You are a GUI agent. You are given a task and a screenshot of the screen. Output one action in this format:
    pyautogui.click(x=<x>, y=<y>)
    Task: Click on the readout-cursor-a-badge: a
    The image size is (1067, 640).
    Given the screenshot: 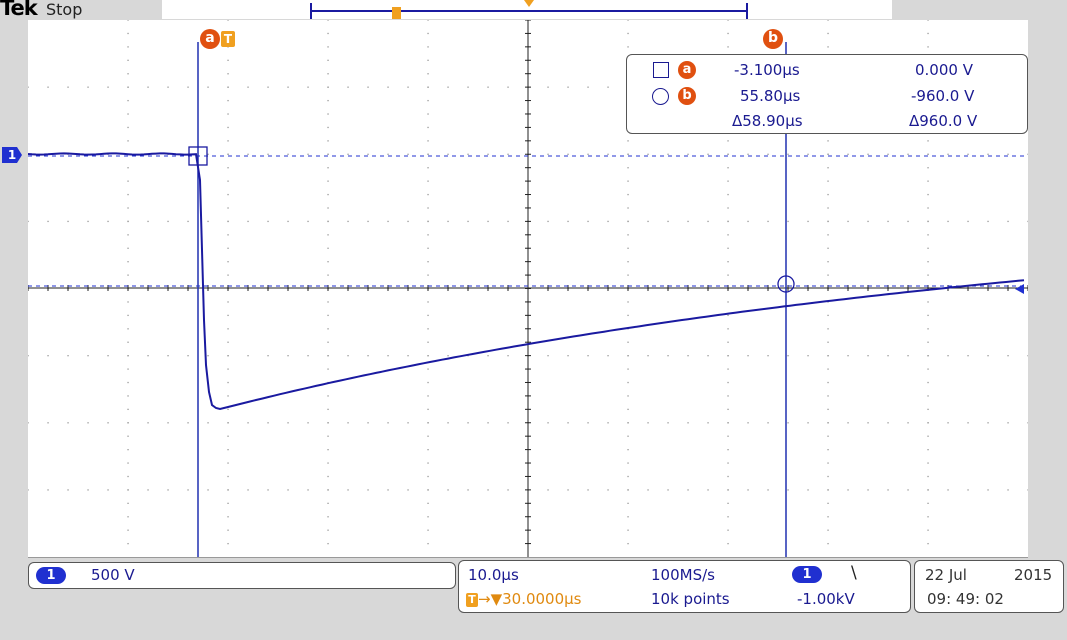 What is the action you would take?
    pyautogui.click(x=687, y=70)
    